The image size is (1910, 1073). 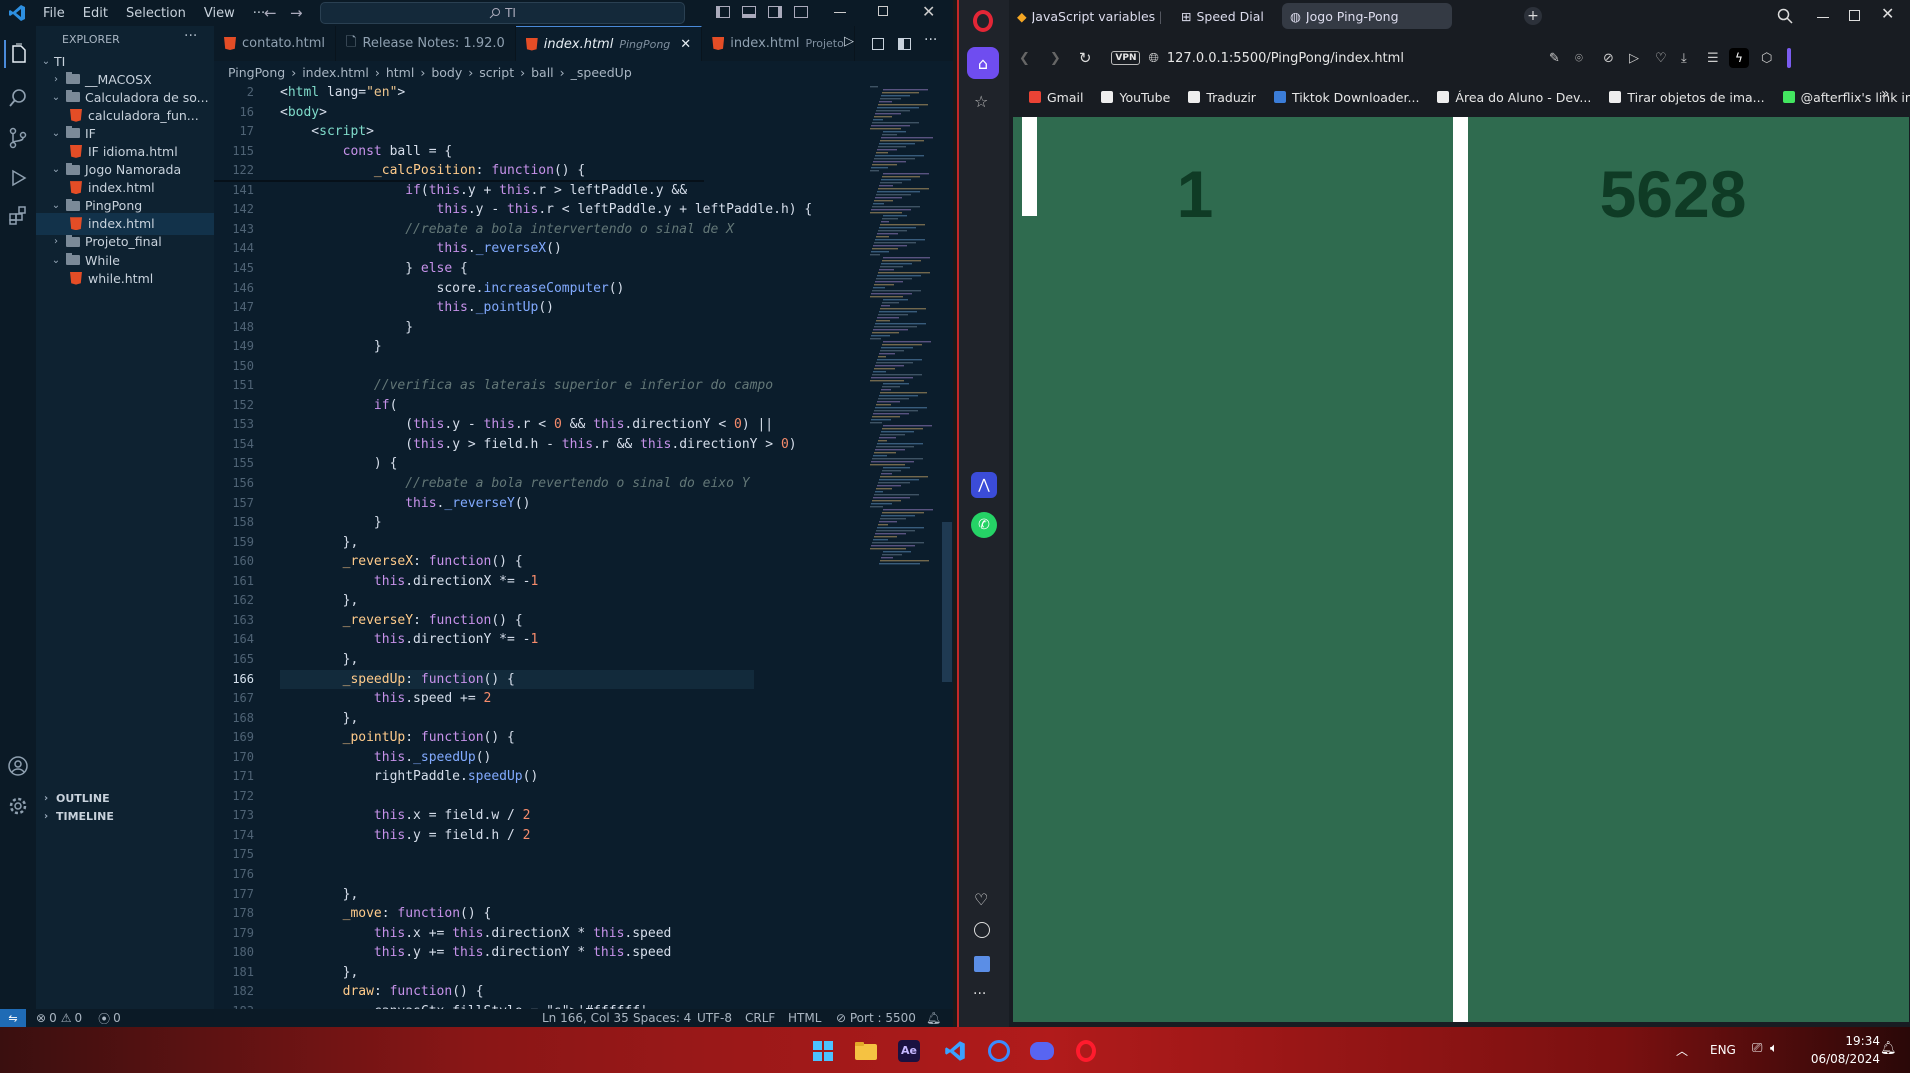 I want to click on errors-count: 0, so click(x=53, y=1018).